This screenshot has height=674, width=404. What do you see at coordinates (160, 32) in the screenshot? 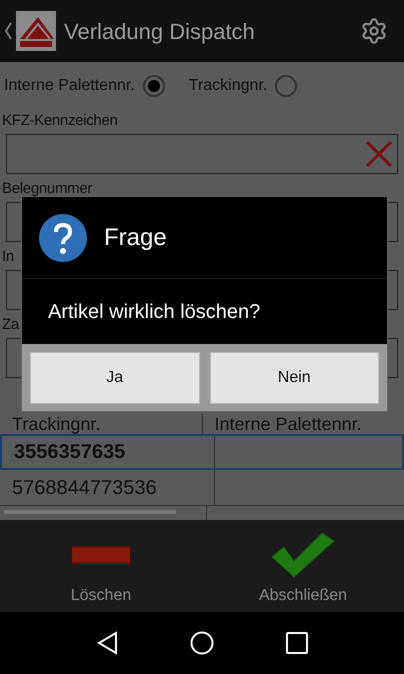
I see `screen-title: Verladung Dispatch` at bounding box center [160, 32].